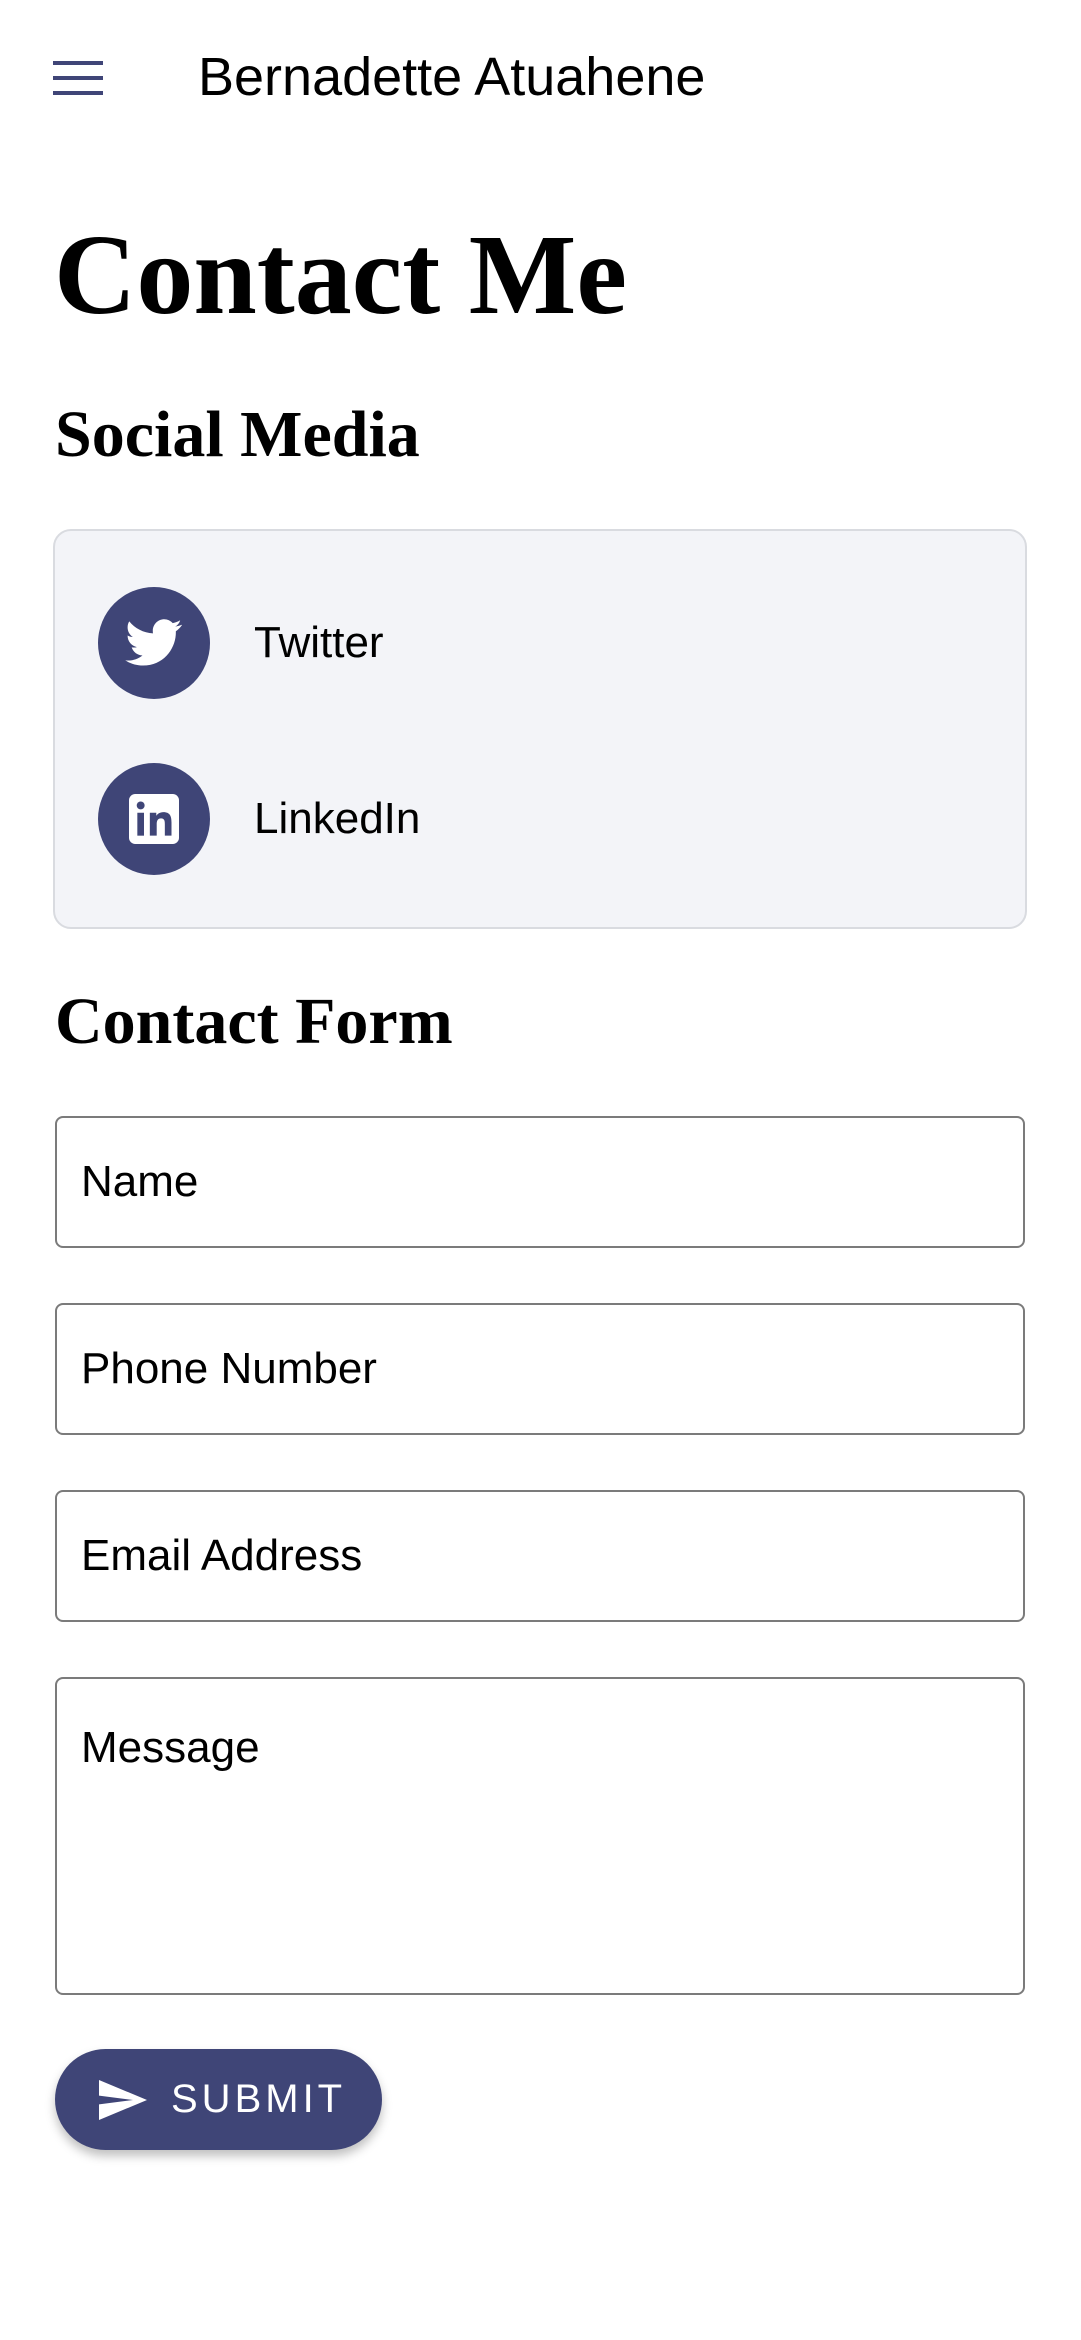 The height and width of the screenshot is (2340, 1081). Describe the element at coordinates (538, 819) in the screenshot. I see `social-item-linkedin: LinkedIn` at that location.